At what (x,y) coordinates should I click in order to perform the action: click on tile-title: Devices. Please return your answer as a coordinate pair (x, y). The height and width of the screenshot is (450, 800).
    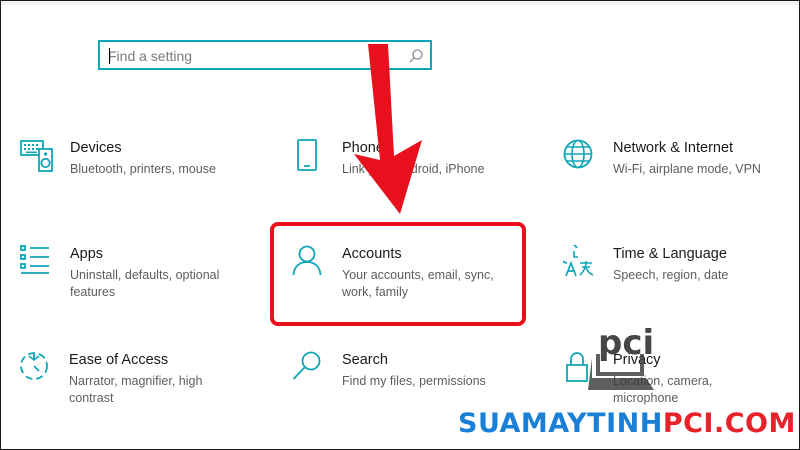
    Looking at the image, I should click on (96, 148).